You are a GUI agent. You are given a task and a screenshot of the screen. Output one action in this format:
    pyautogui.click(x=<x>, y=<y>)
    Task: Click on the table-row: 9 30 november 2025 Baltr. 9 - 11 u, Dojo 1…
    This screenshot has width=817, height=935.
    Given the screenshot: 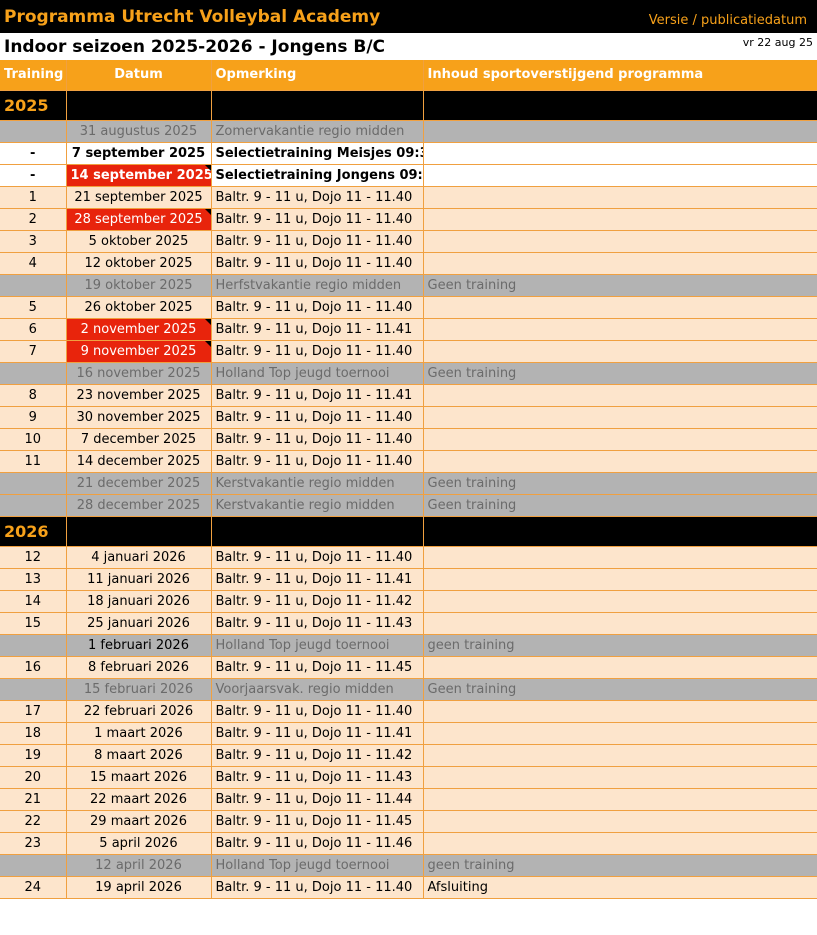 What is the action you would take?
    pyautogui.click(x=408, y=417)
    